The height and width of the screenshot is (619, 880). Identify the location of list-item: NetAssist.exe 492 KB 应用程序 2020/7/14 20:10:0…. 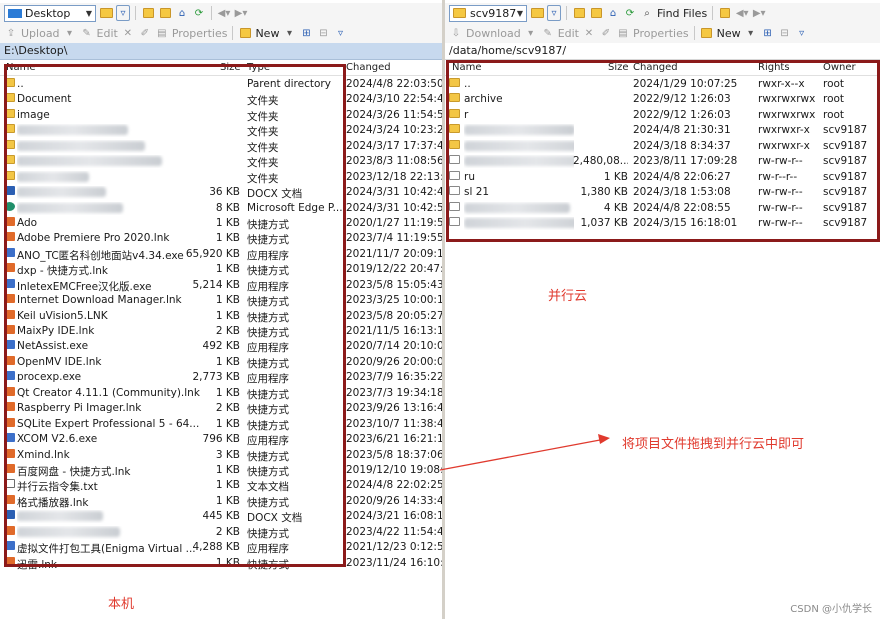
(221, 346).